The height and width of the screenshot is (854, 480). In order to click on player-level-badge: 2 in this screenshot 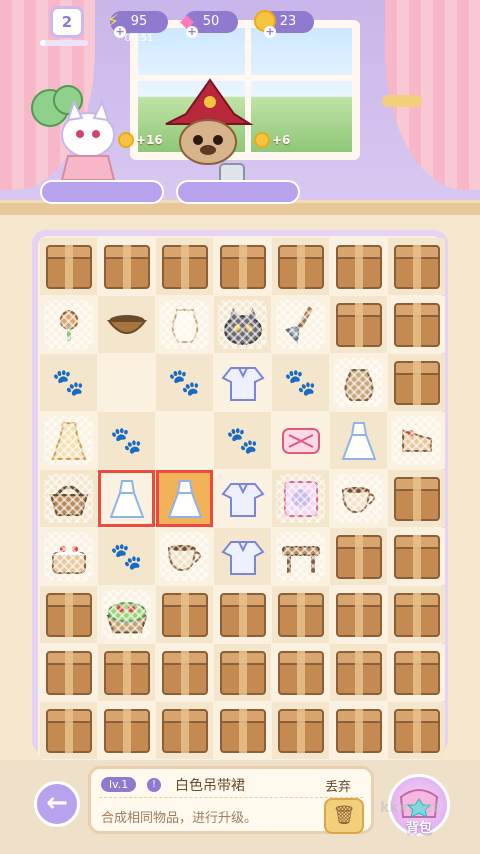, I will do `click(67, 22)`.